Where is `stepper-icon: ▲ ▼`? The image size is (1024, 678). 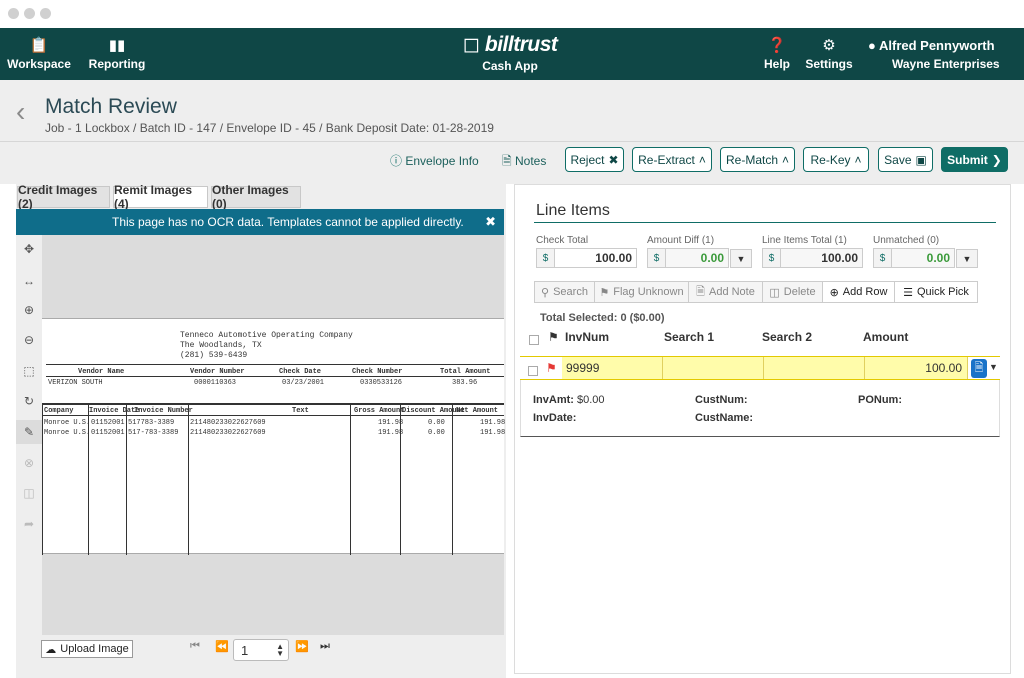
stepper-icon: ▲ ▼ is located at coordinates (280, 650).